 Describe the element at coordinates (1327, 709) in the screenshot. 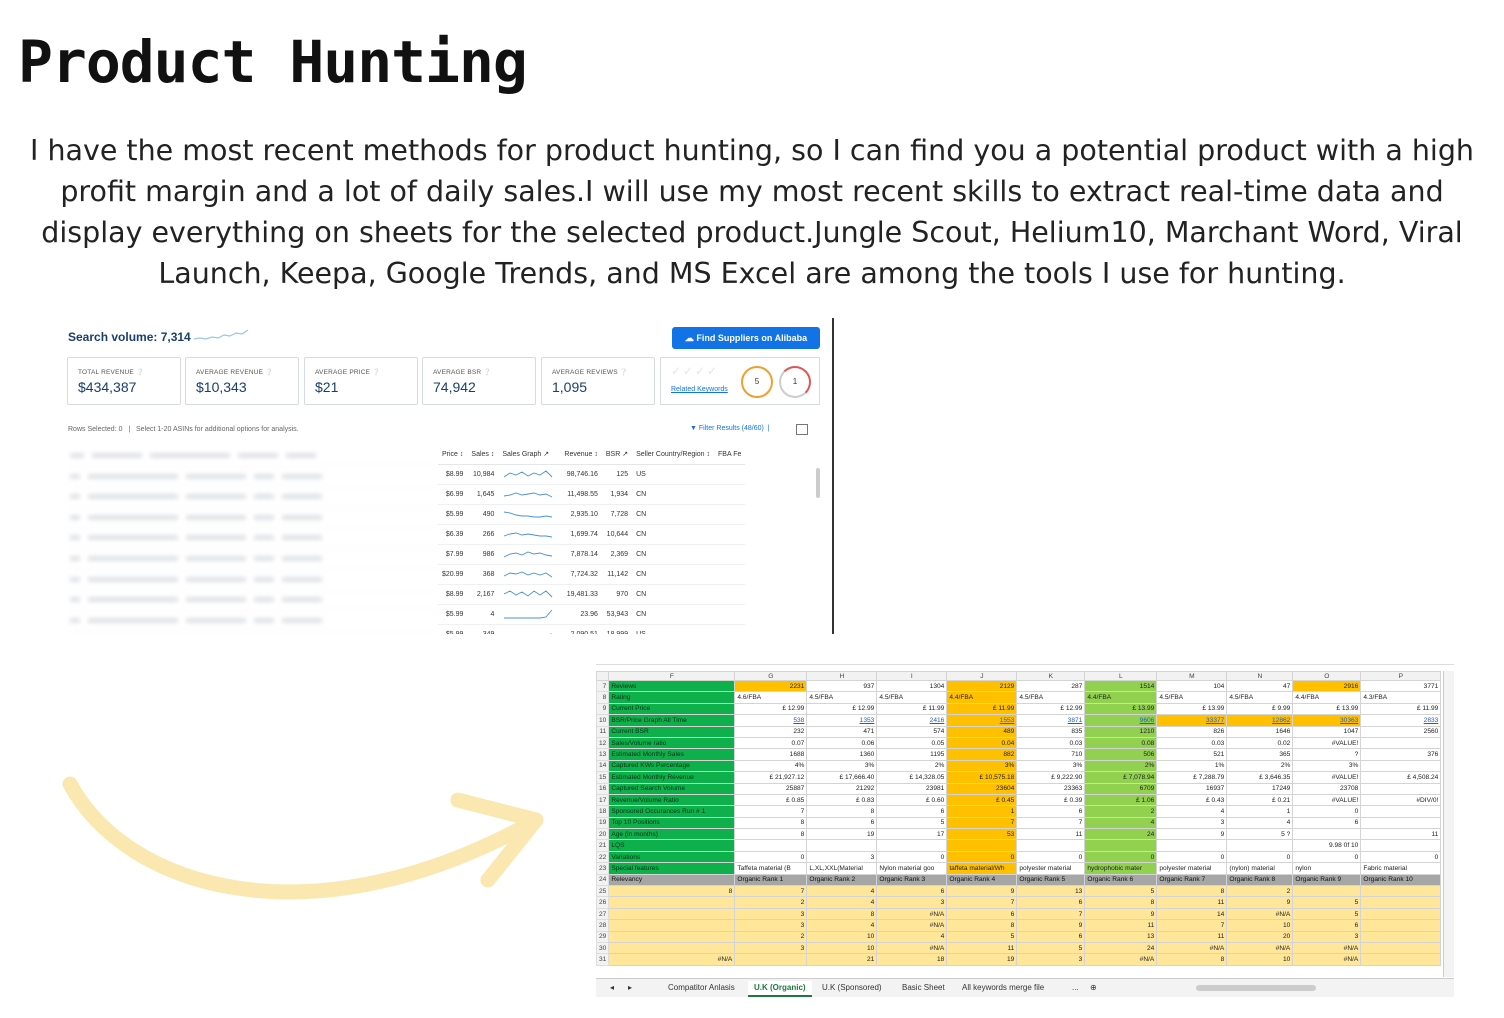

I see `data-cell: £ 13.99` at that location.